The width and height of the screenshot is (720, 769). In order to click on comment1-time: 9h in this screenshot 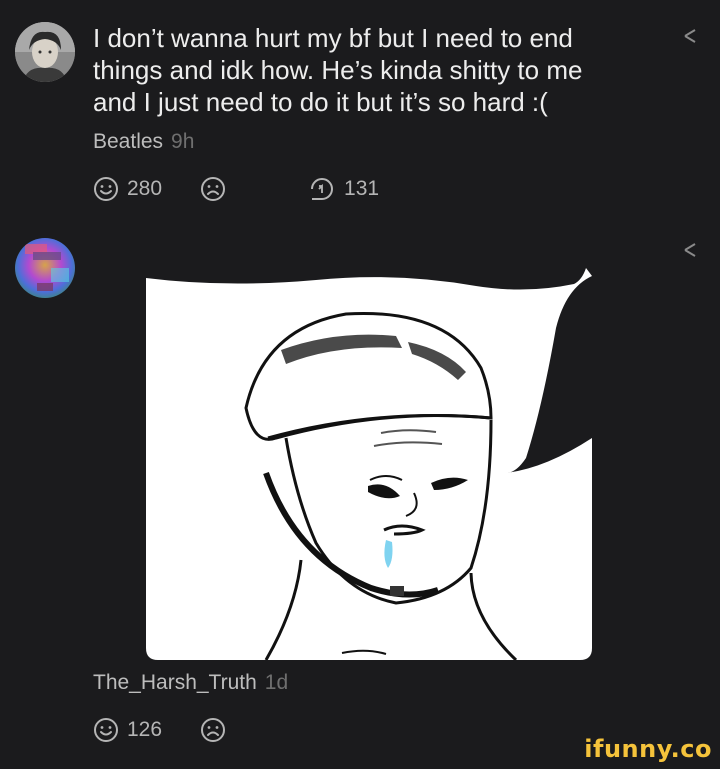, I will do `click(183, 141)`.